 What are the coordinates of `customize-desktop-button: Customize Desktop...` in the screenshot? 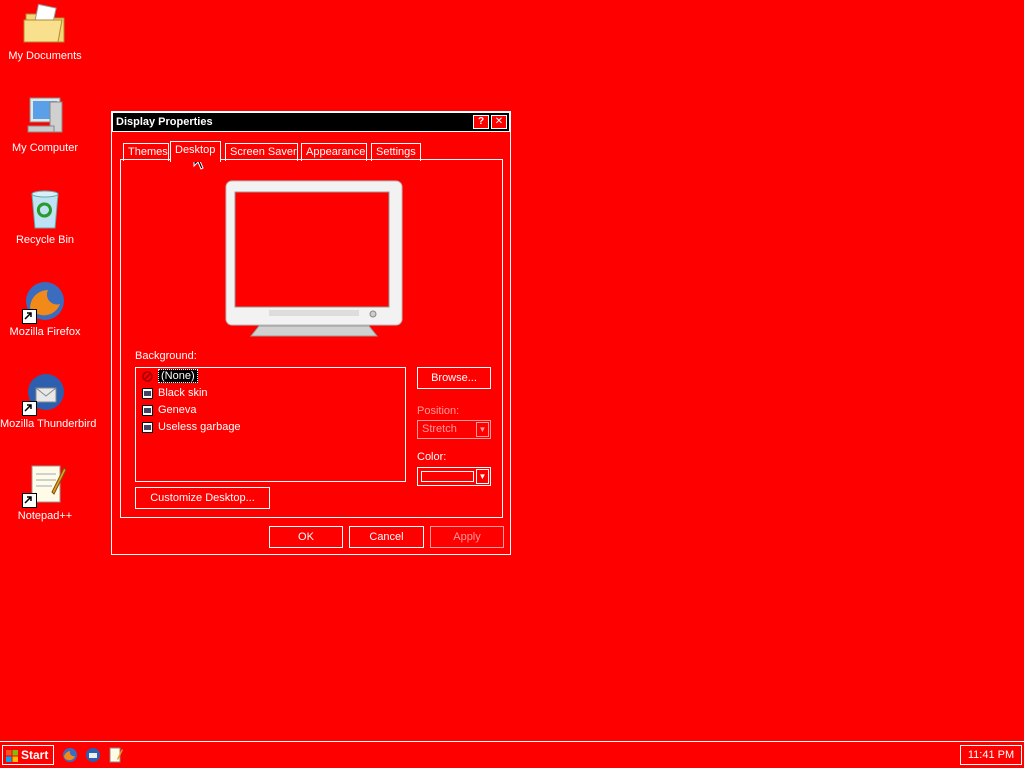 It's located at (202, 498).